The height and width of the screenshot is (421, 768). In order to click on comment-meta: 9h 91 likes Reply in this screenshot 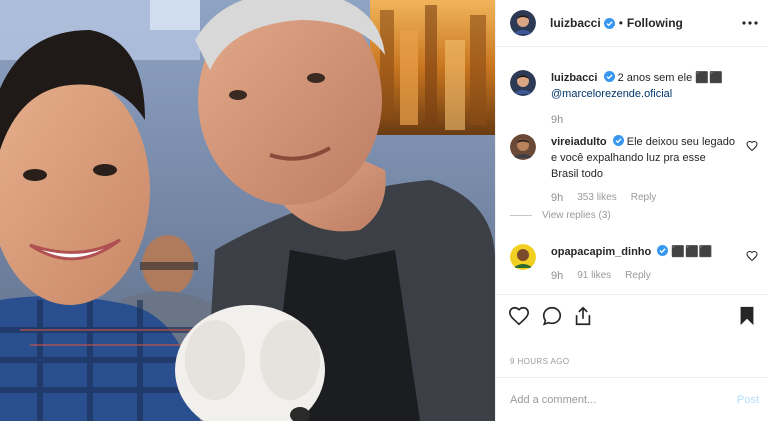, I will do `click(601, 276)`.